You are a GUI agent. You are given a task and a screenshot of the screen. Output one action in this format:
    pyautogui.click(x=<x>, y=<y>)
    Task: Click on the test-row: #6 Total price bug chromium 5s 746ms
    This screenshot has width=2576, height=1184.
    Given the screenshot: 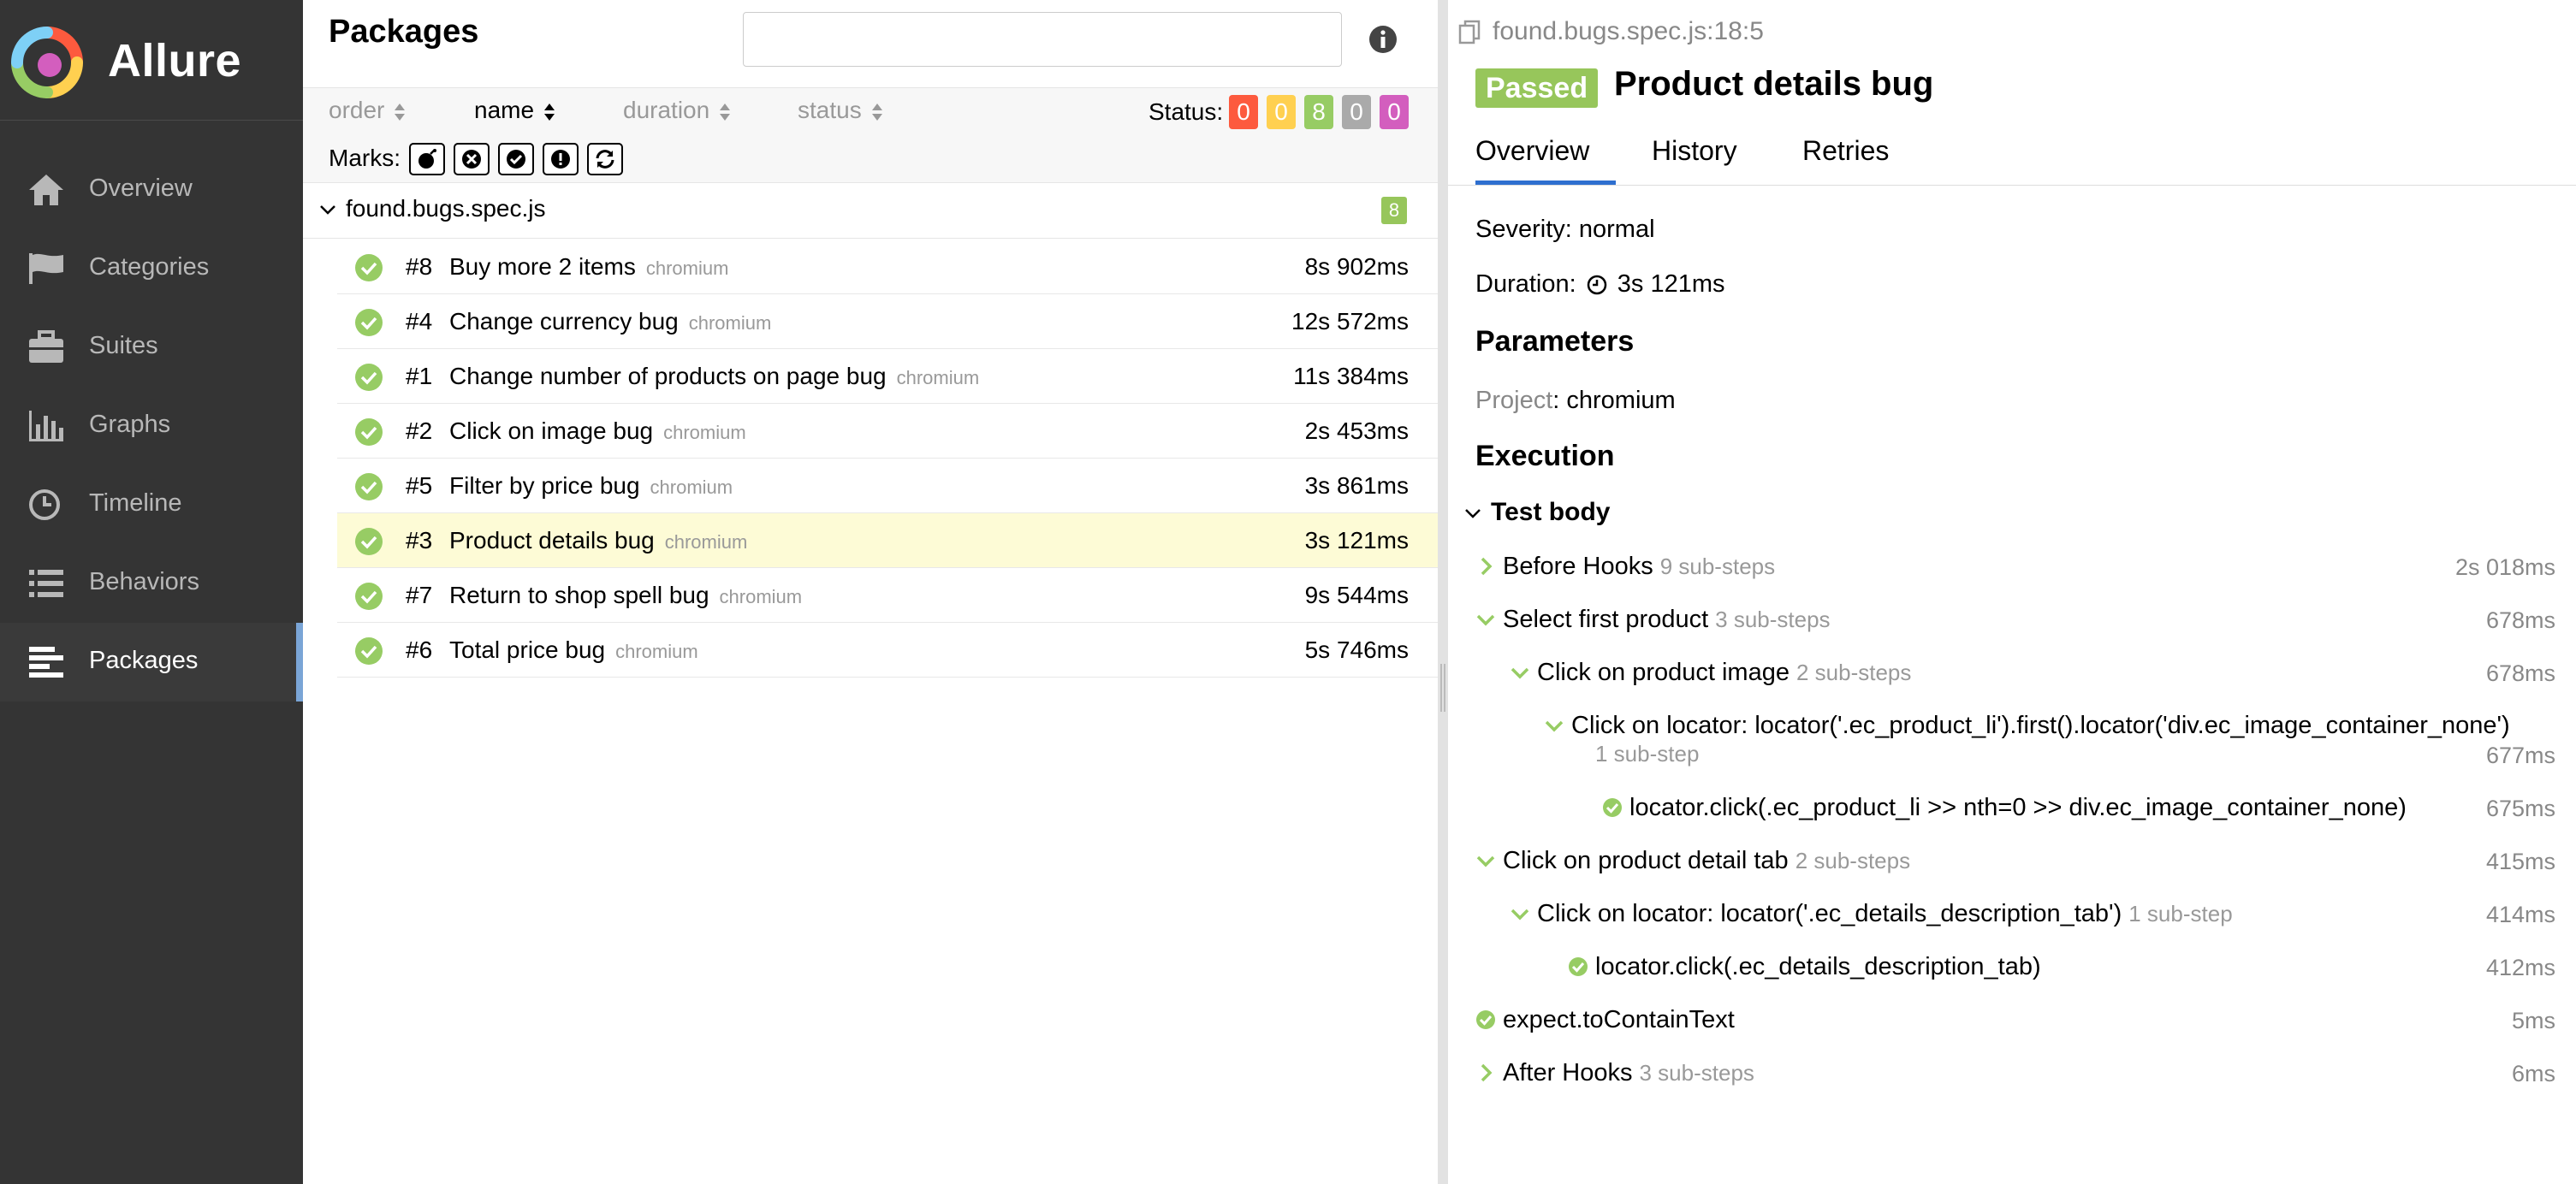 What is the action you would take?
    pyautogui.click(x=887, y=650)
    